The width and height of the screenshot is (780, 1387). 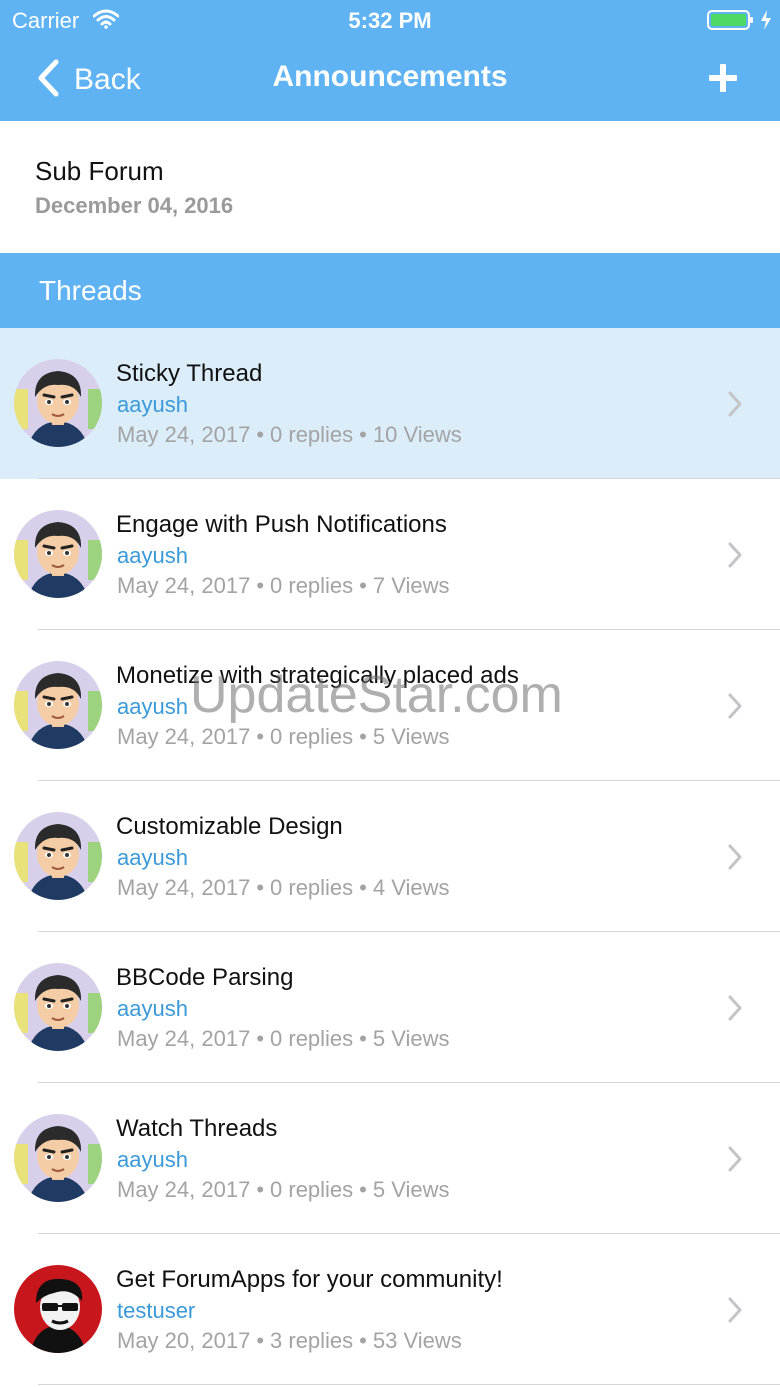 I want to click on page-title: Announcements, so click(x=390, y=76).